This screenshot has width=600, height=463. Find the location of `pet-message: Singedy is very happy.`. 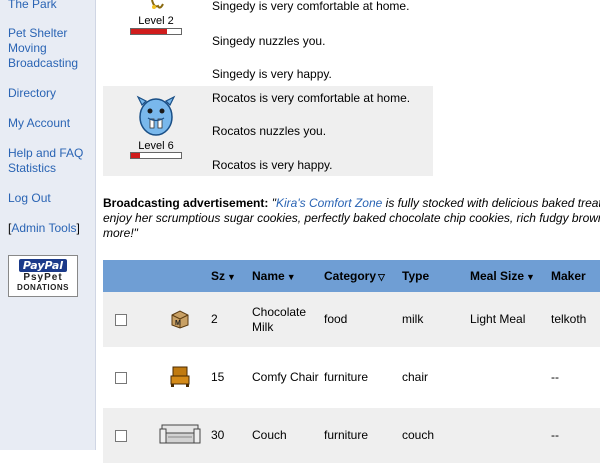

pet-message: Singedy is very happy. is located at coordinates (272, 74).